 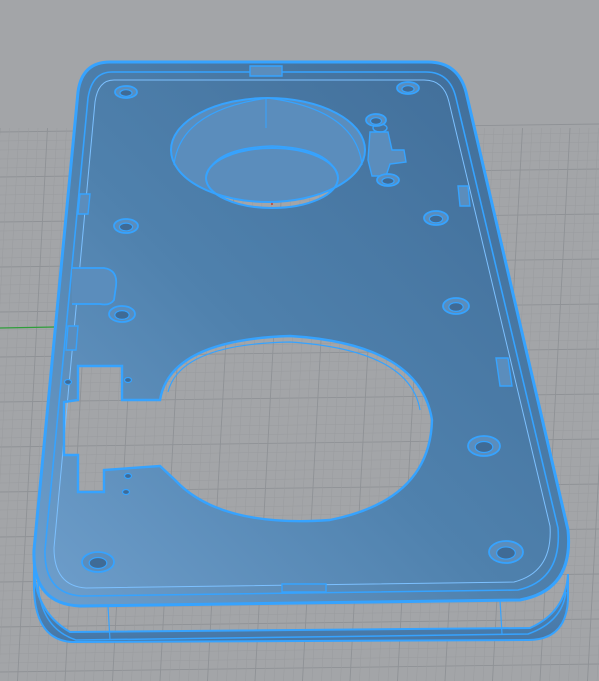 I want to click on side-notch, so click(x=95, y=286).